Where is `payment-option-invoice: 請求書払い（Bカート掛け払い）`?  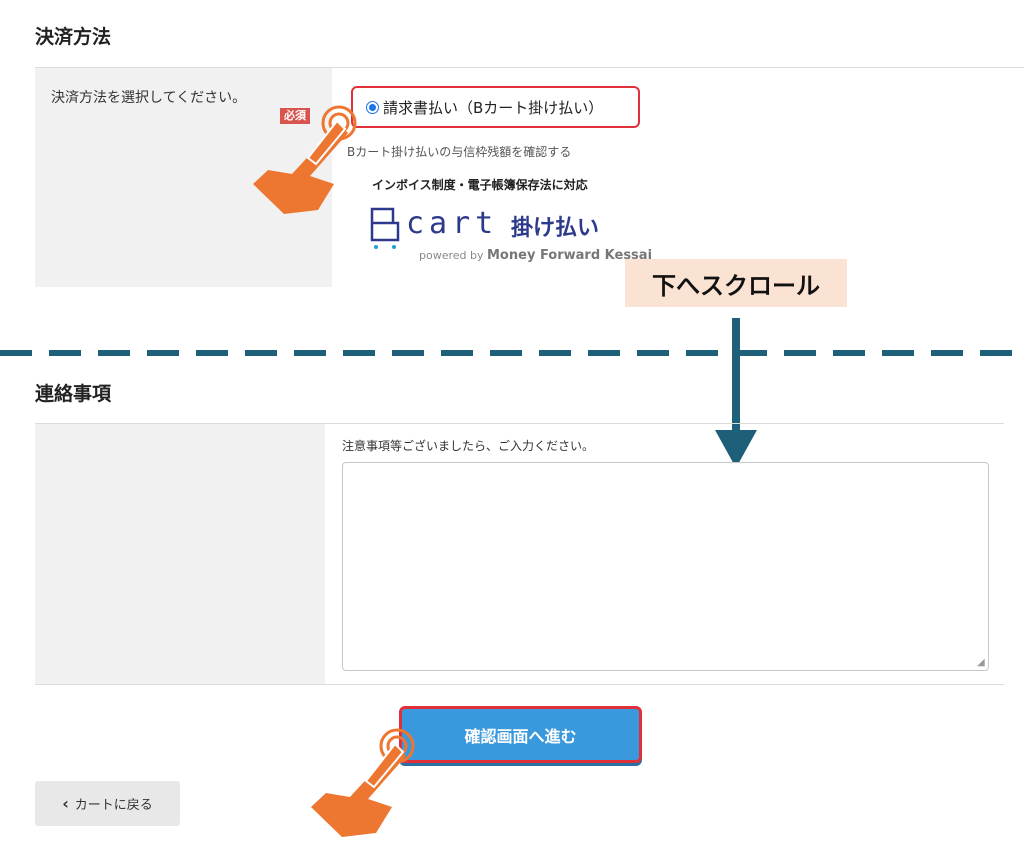 payment-option-invoice: 請求書払い（Bカート掛け払い） is located at coordinates (495, 107).